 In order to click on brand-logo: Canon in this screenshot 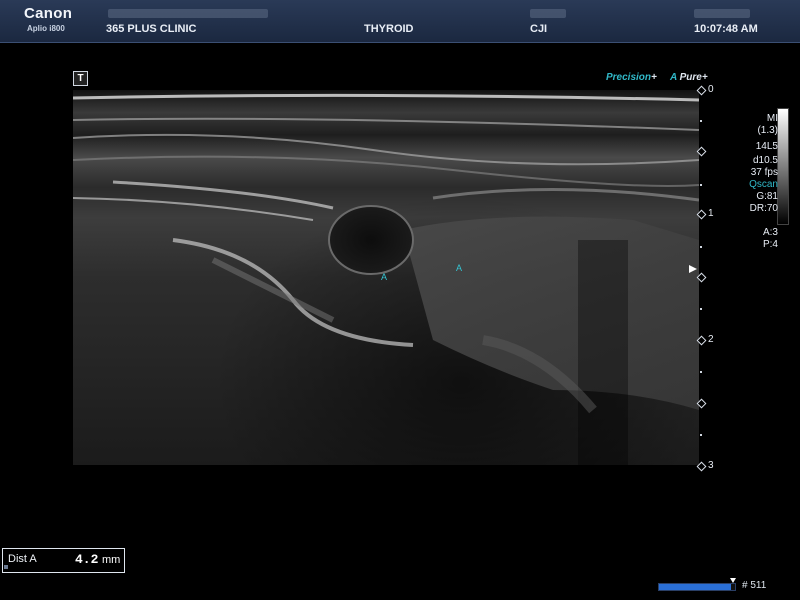, I will do `click(48, 13)`.